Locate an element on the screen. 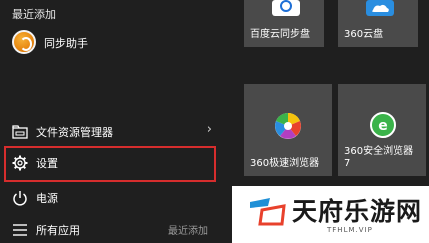  baidu-cloud-icon is located at coordinates (286, 8).